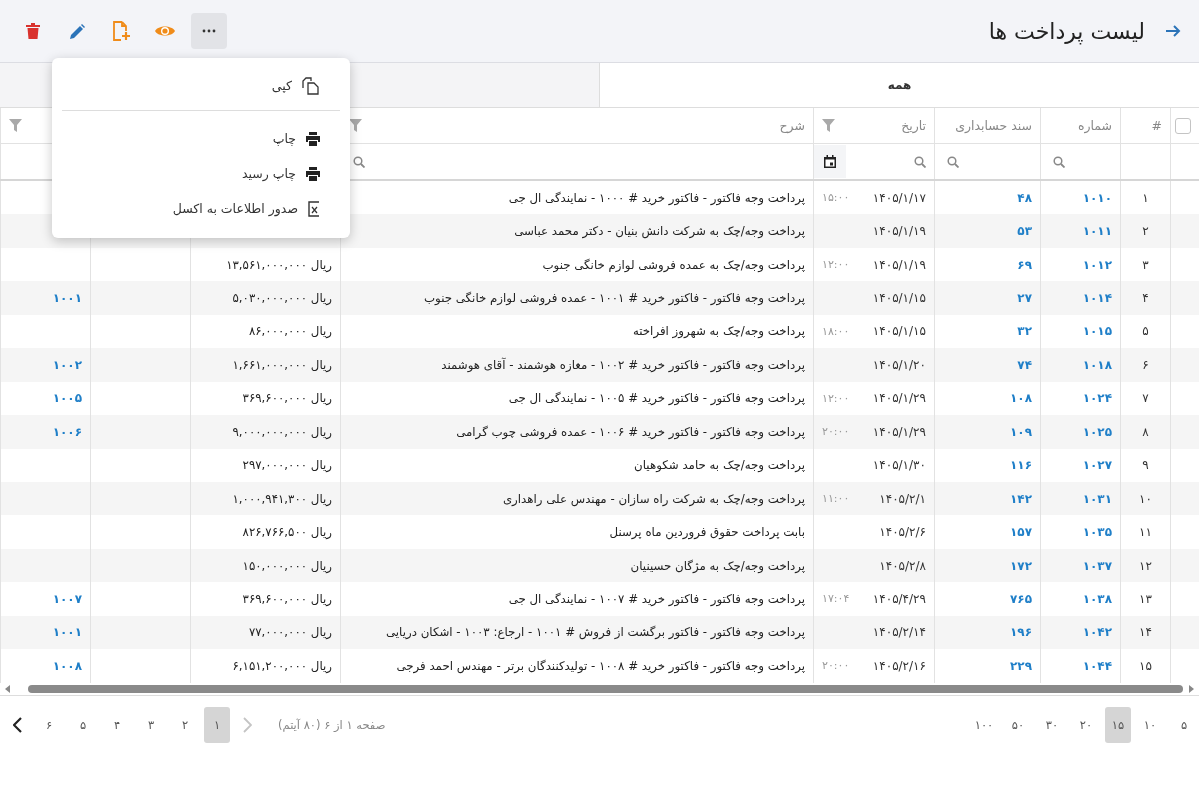 Image resolution: width=1199 pixels, height=791 pixels. Describe the element at coordinates (1145, 431) in the screenshot. I see `row-number: ۸` at that location.